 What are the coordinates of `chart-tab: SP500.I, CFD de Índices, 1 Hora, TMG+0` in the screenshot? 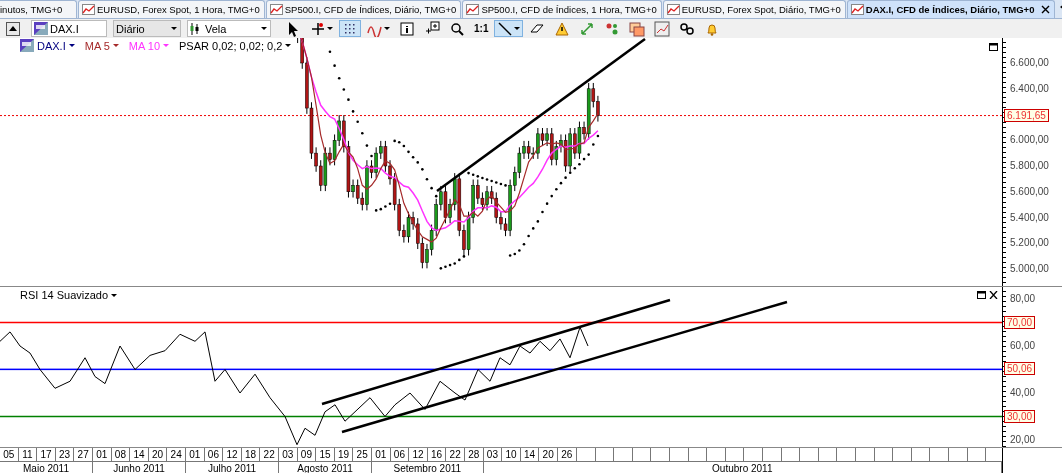 It's located at (562, 9).